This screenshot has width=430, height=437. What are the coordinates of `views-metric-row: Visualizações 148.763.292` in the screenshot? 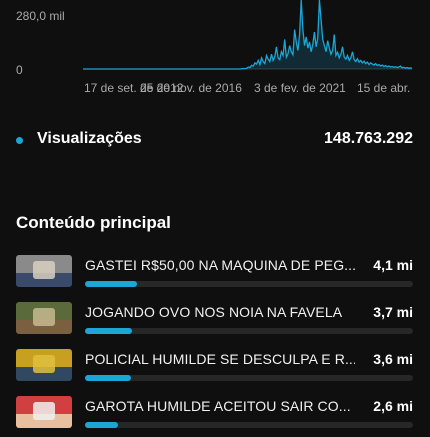 It's located at (215, 140).